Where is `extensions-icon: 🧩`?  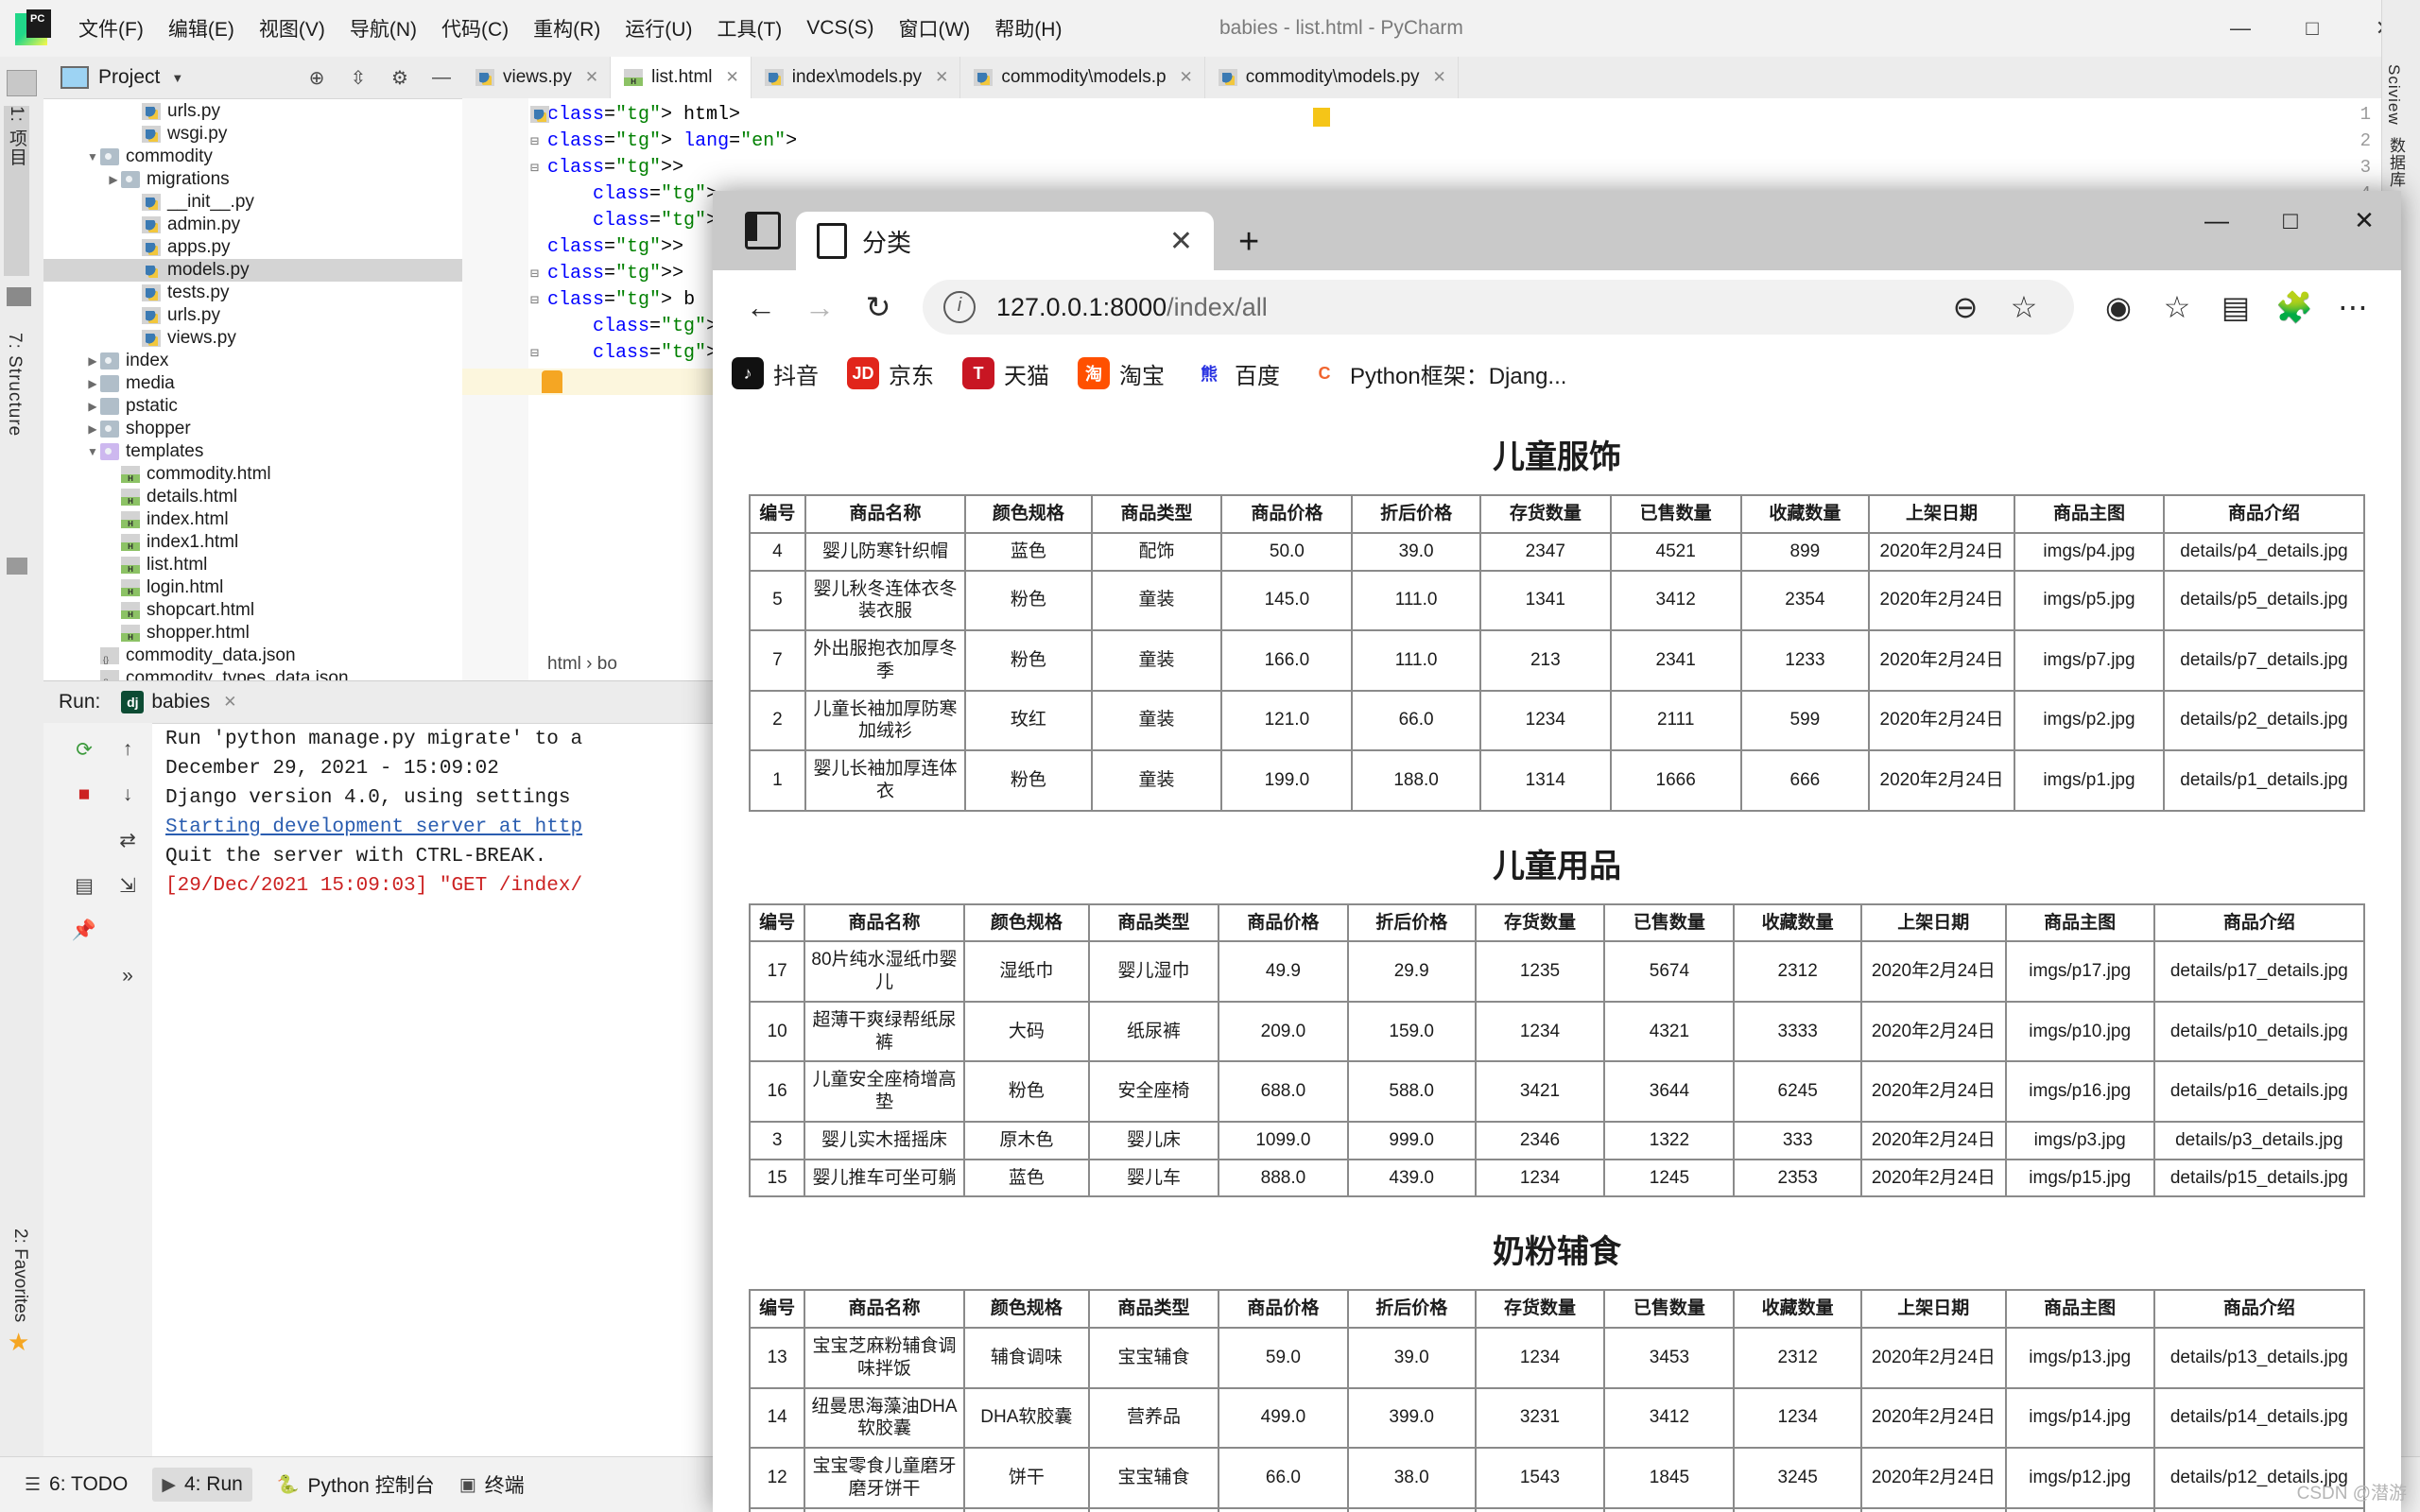
extensions-icon: 🧩 is located at coordinates (2294, 307).